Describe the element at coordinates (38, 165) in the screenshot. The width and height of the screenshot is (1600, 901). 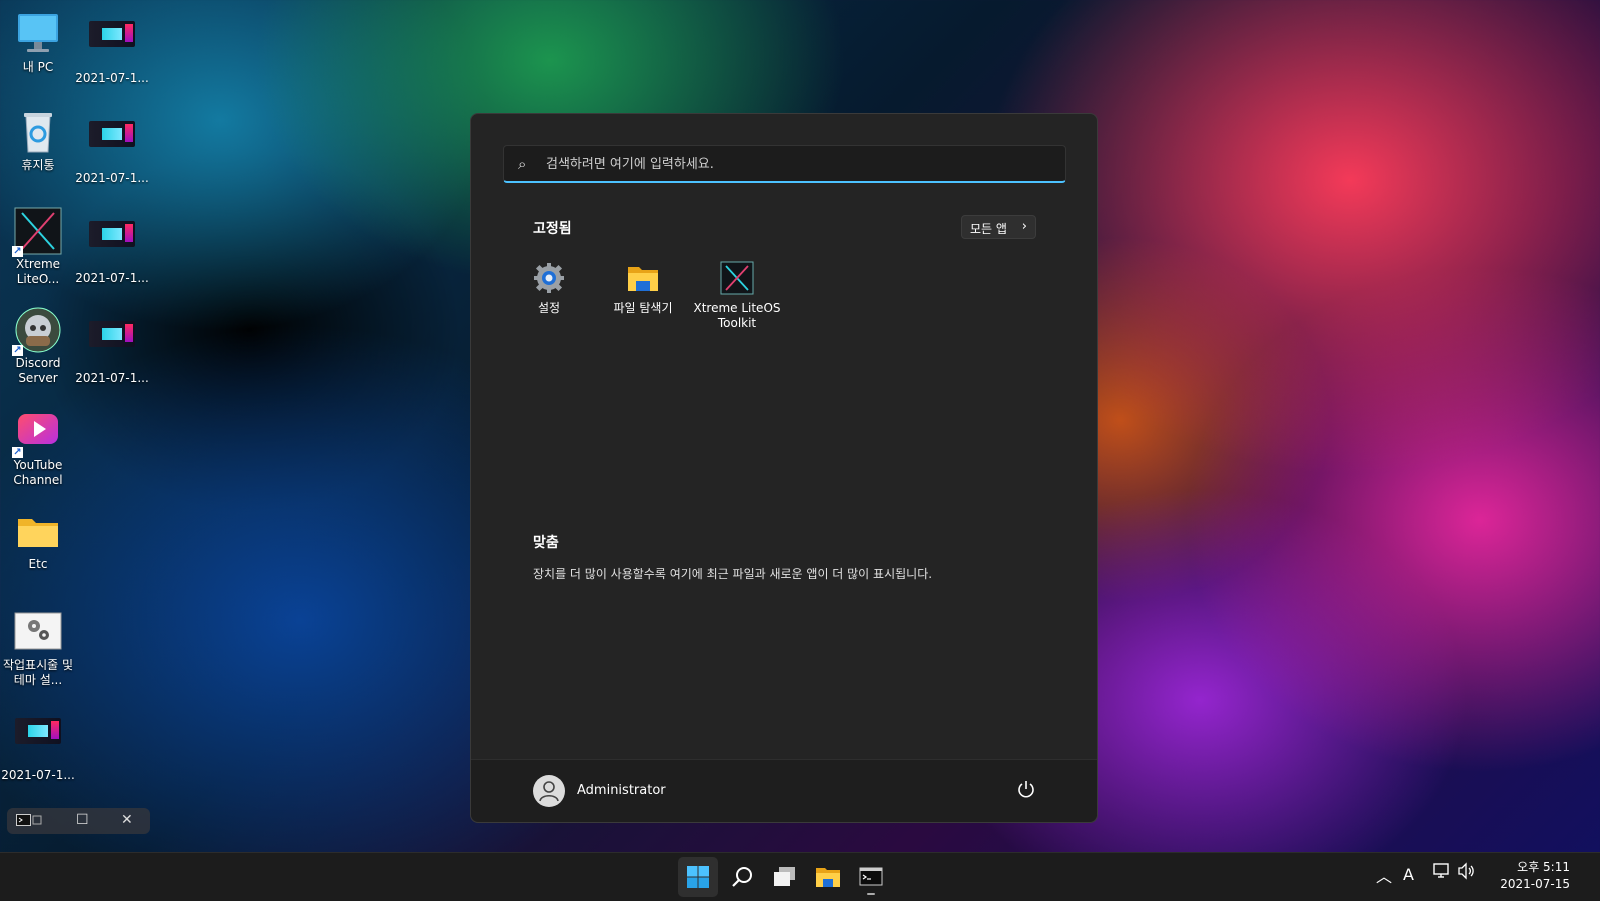
I see `desktop-icon-label: 휴지통` at that location.